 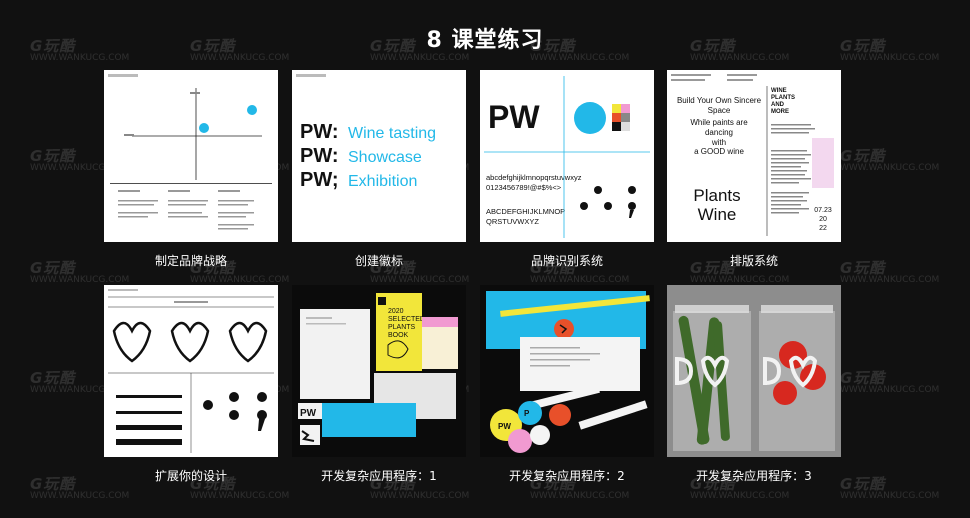 I want to click on svg-text: 07.23, so click(x=823, y=210).